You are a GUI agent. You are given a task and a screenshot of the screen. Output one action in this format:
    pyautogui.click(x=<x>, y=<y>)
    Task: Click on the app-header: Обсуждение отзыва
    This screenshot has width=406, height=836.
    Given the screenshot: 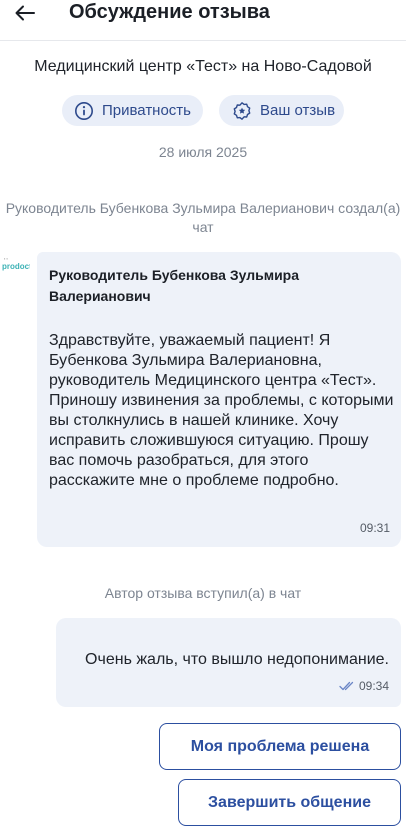 What is the action you would take?
    pyautogui.click(x=203, y=20)
    